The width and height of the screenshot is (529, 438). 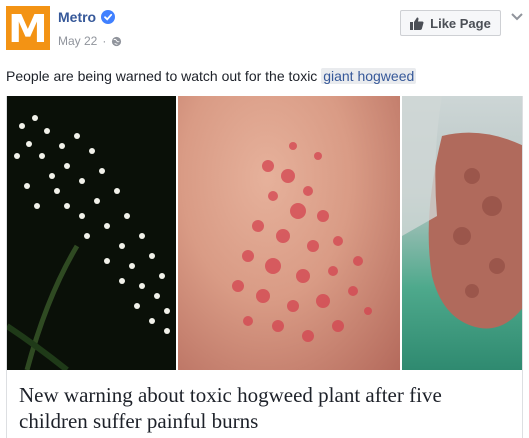 I want to click on chevron-down-icon, so click(x=517, y=17).